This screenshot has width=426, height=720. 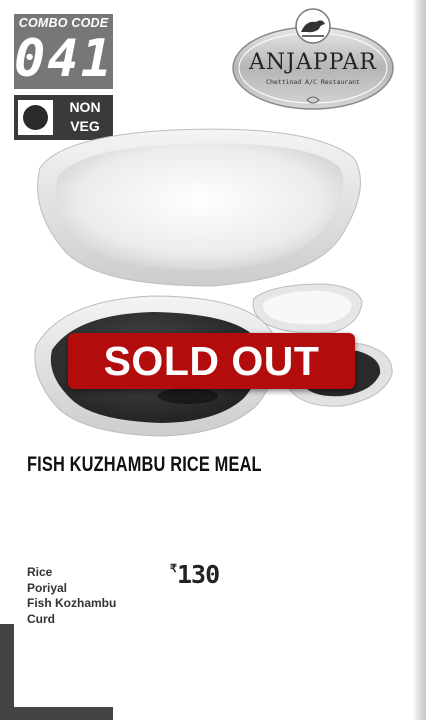 I want to click on corner-bar-vertical, so click(x=7, y=672).